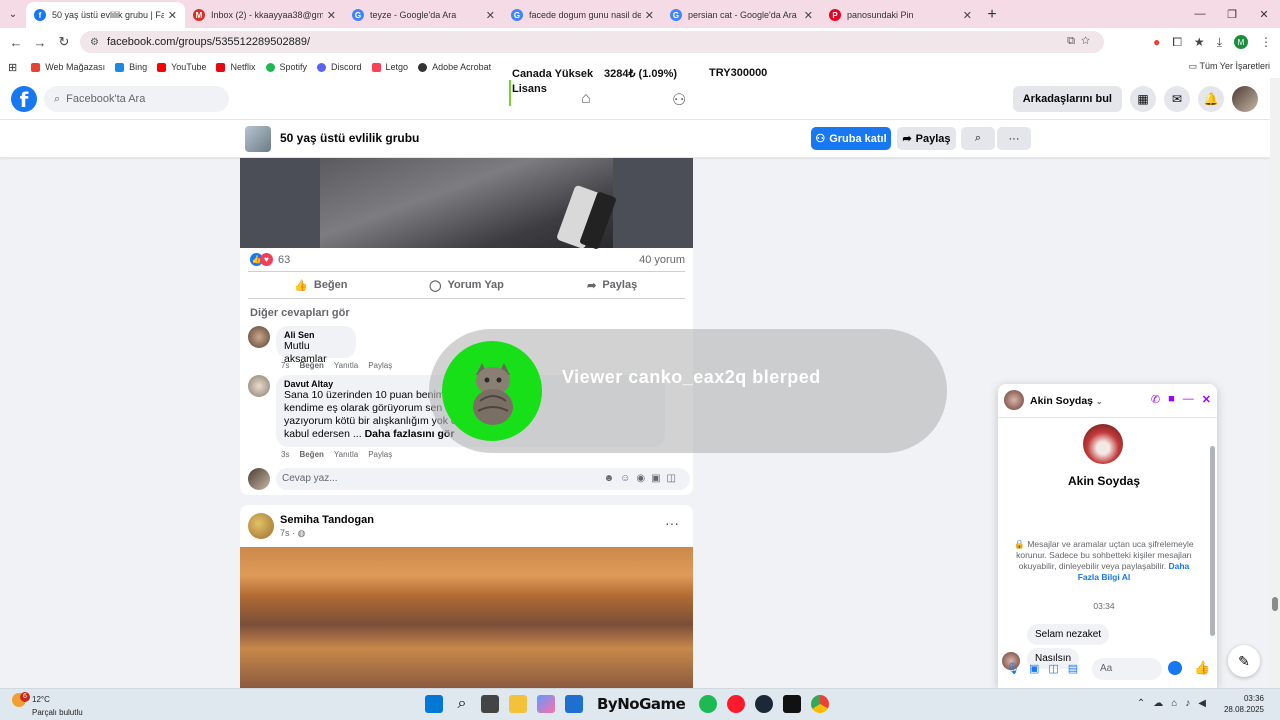 The image size is (1280, 720). Describe the element at coordinates (1275, 383) in the screenshot. I see `page-scrollbar` at that location.